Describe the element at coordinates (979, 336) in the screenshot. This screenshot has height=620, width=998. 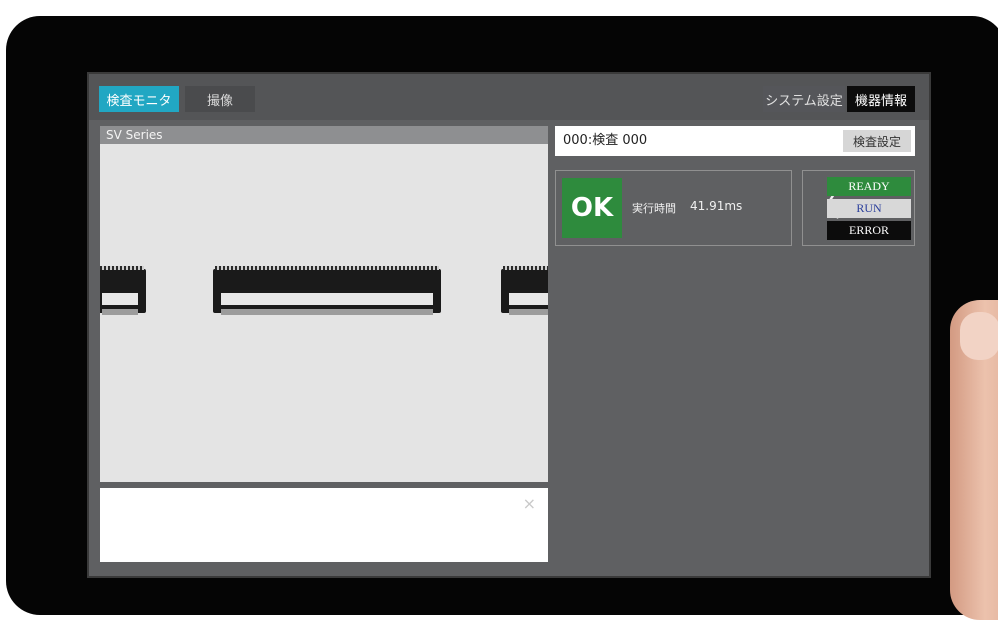
I see `finger-nail` at that location.